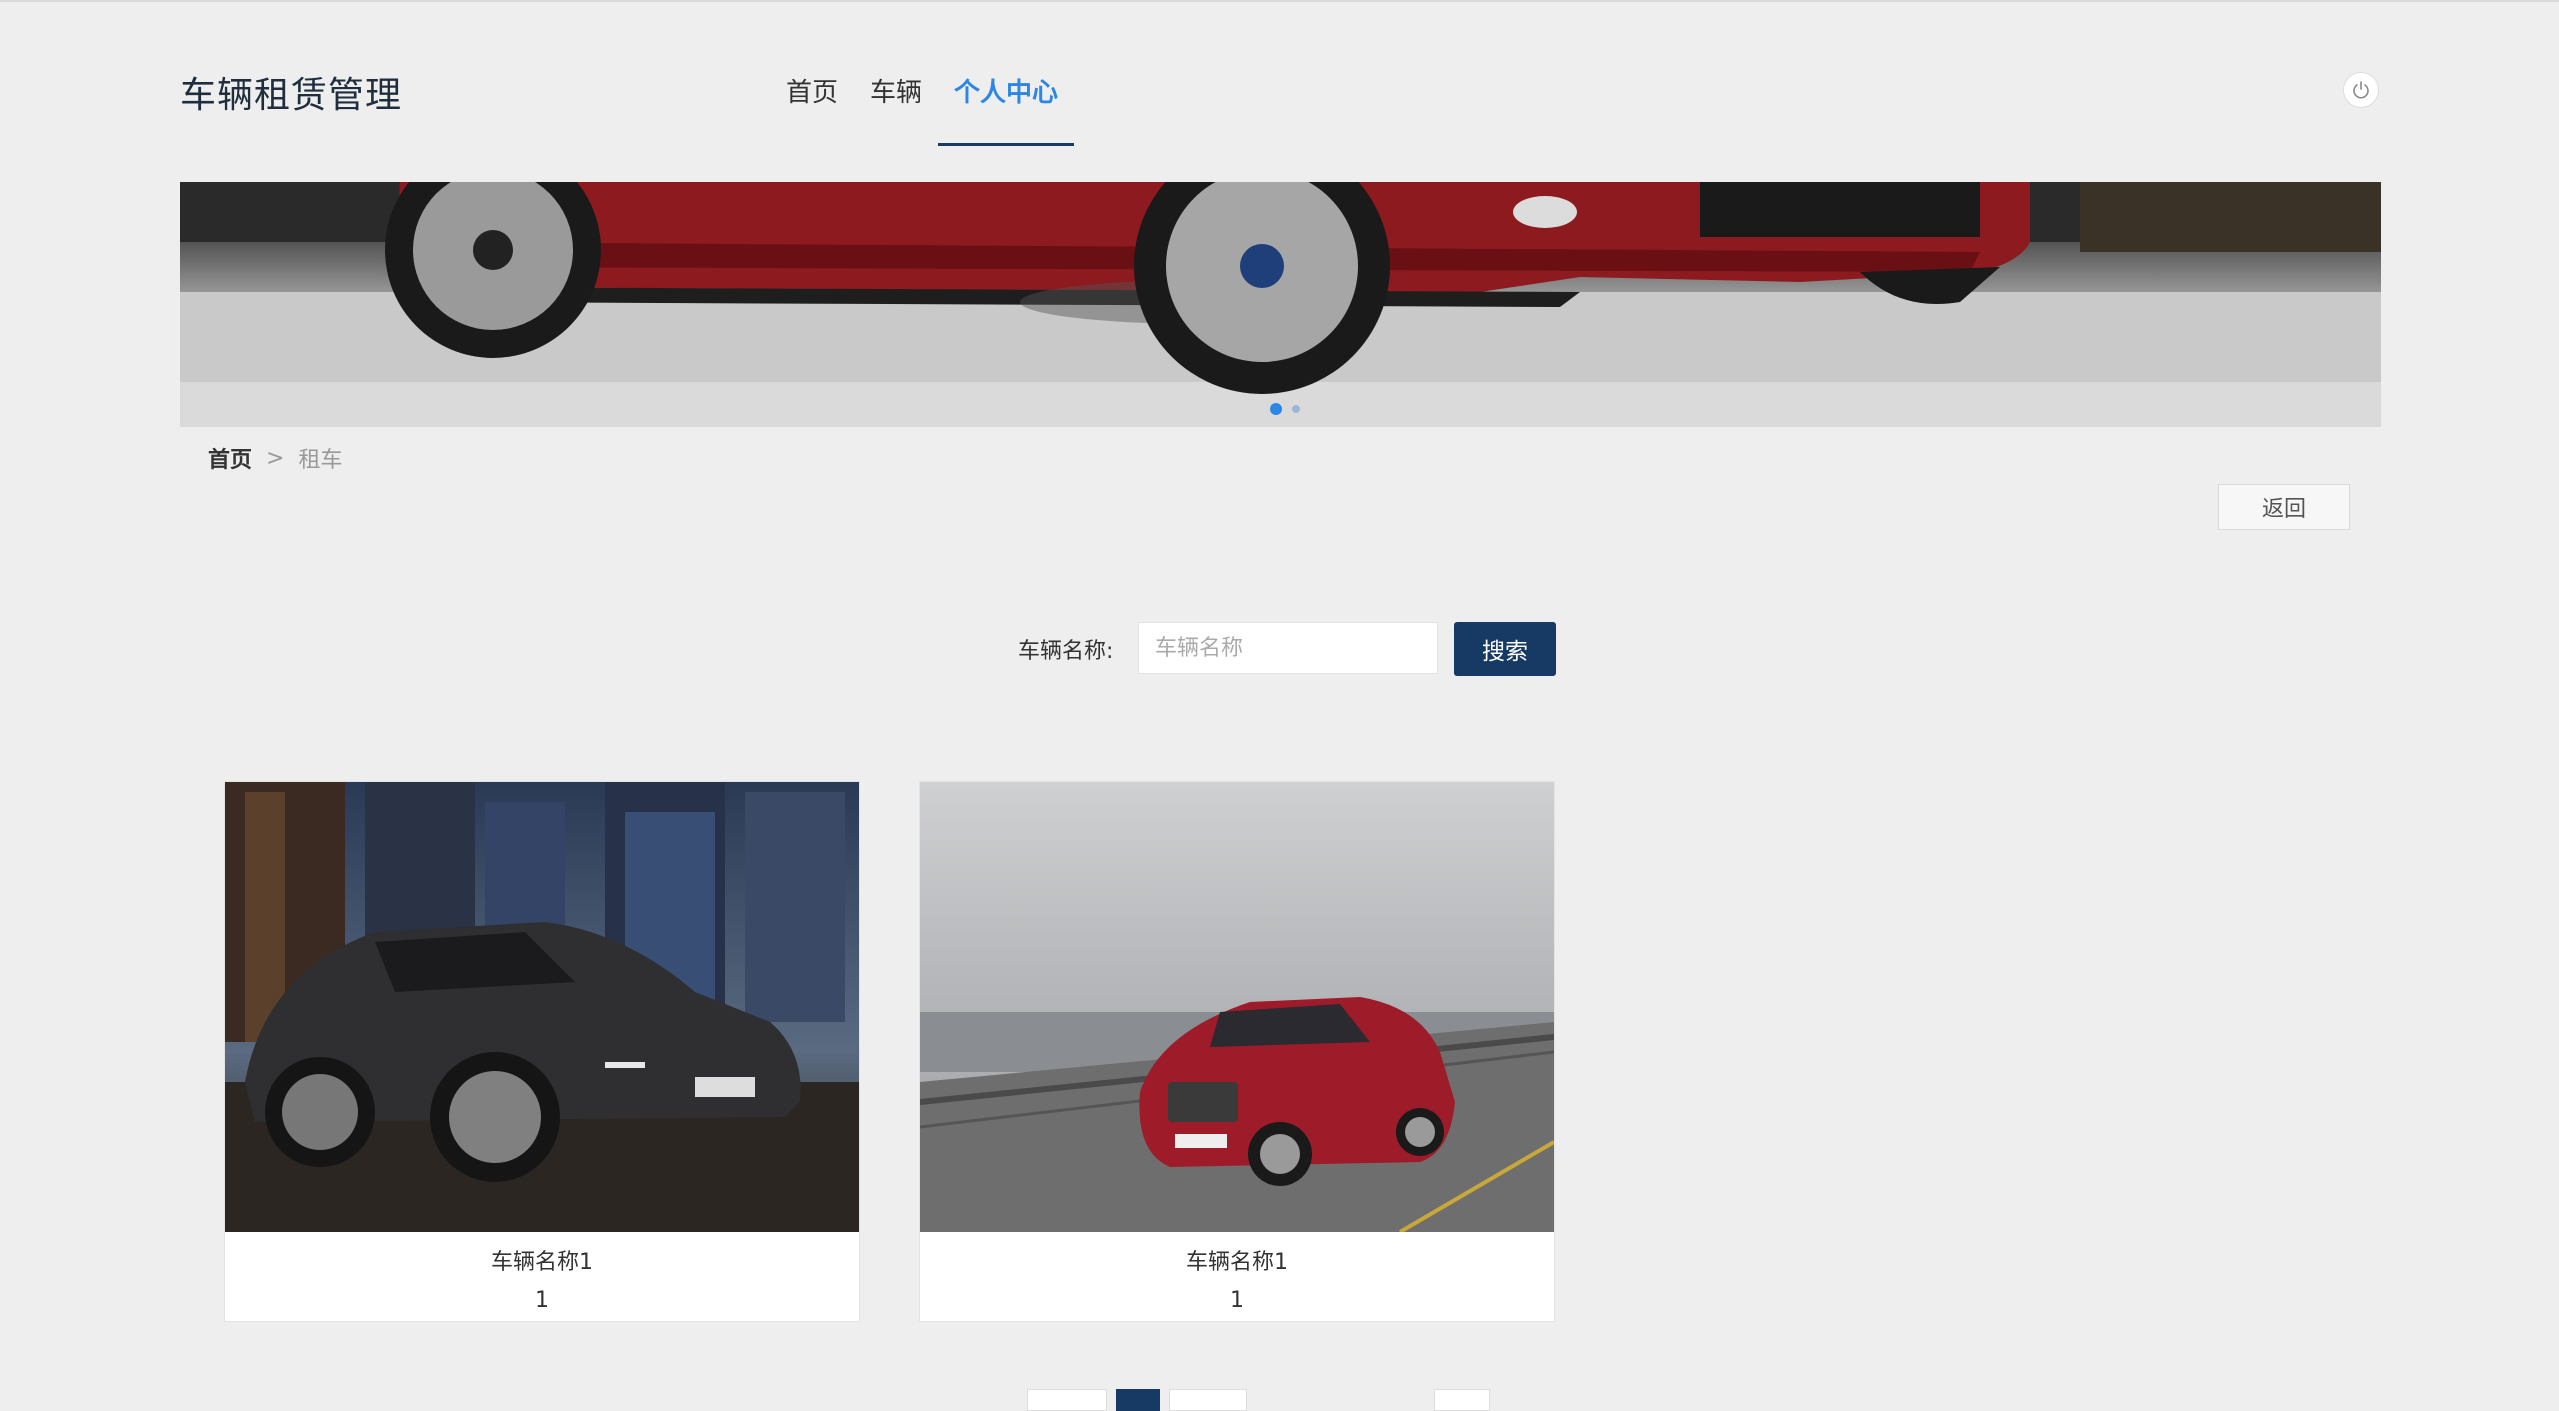 The height and width of the screenshot is (1411, 2559). Describe the element at coordinates (896, 108) in the screenshot. I see `nav-item-vehicles: 车辆` at that location.